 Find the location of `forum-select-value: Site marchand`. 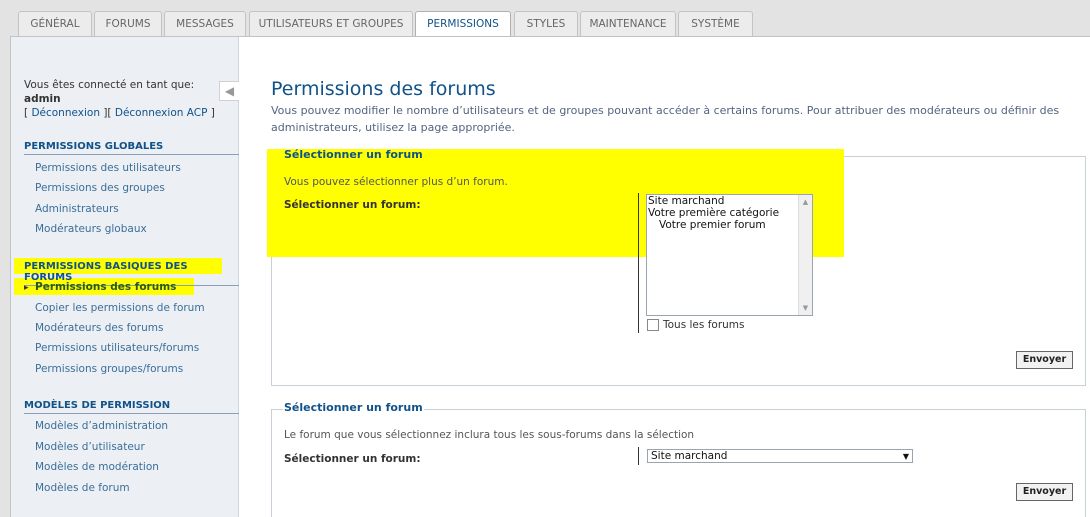

forum-select-value: Site marchand is located at coordinates (689, 456).